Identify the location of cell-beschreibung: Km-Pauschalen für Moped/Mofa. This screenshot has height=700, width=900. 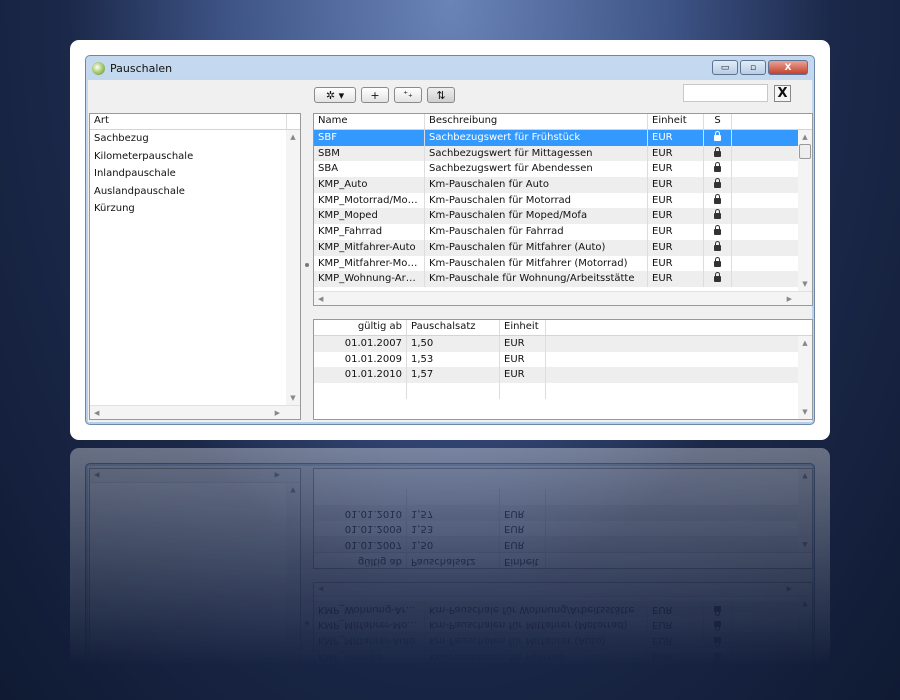
(536, 216).